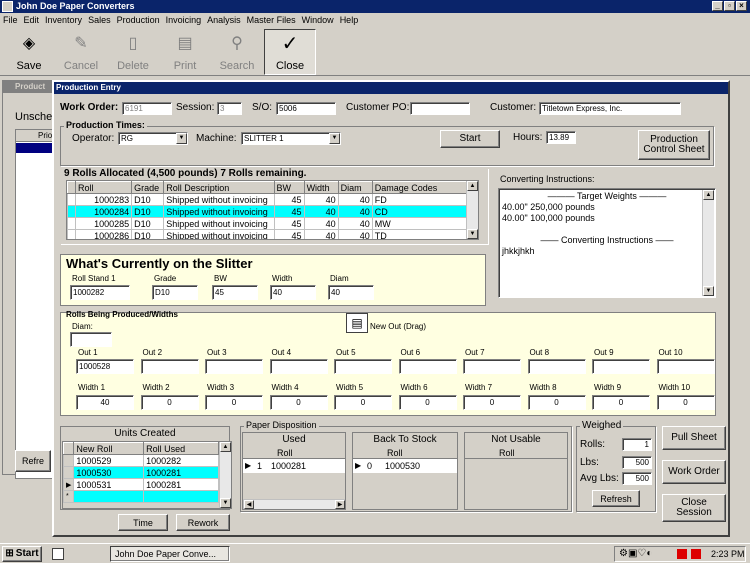 Image resolution: width=750 pixels, height=563 pixels. What do you see at coordinates (105, 366) in the screenshot?
I see `out-field: 1000528` at bounding box center [105, 366].